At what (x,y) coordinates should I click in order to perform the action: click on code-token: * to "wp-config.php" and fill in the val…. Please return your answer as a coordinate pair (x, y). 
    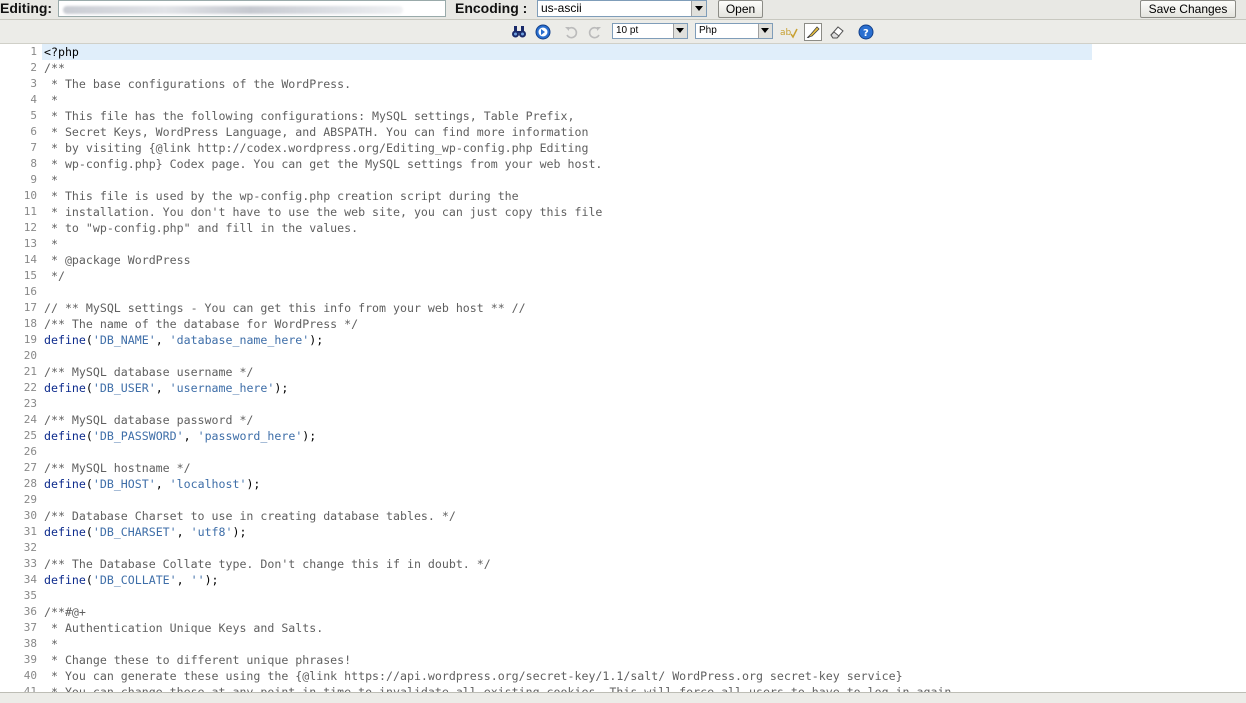
    Looking at the image, I should click on (201, 228).